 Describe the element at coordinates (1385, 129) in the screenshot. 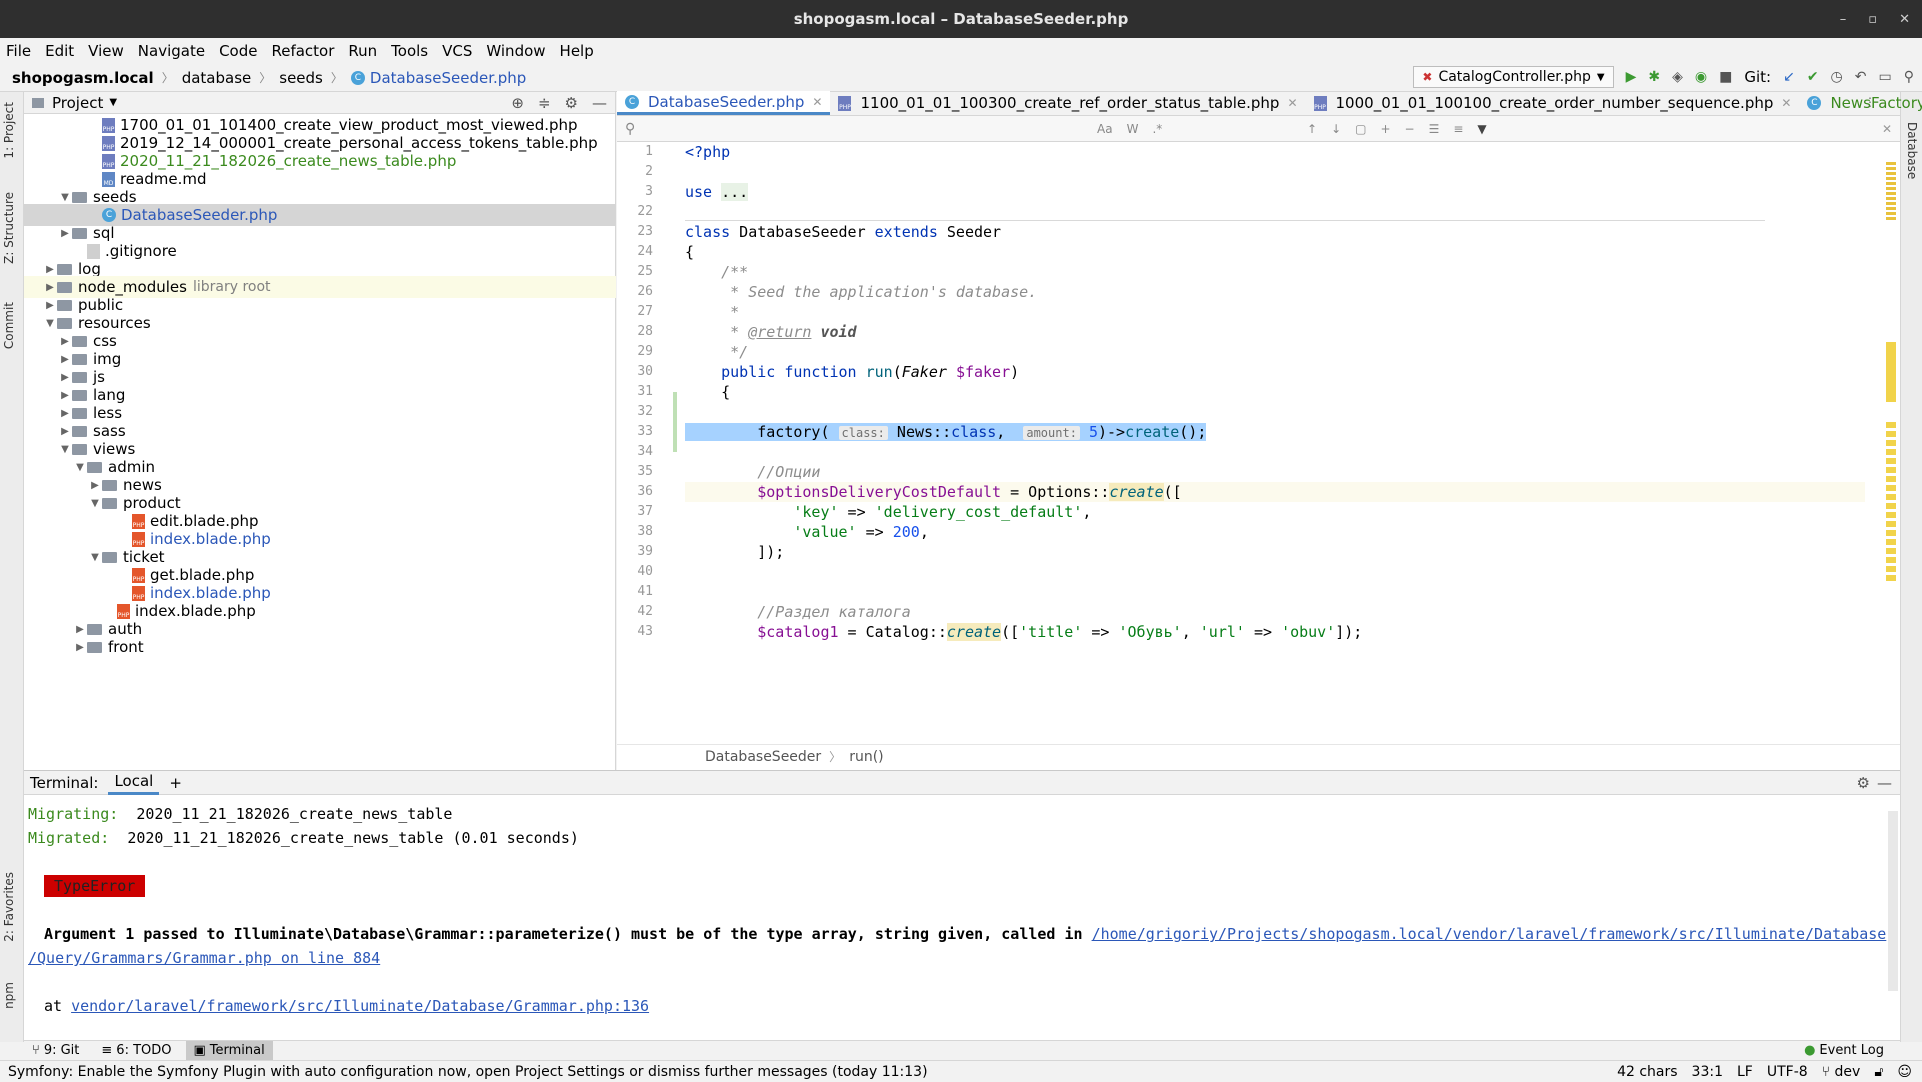

I see `add-occurrence-icon: +` at that location.